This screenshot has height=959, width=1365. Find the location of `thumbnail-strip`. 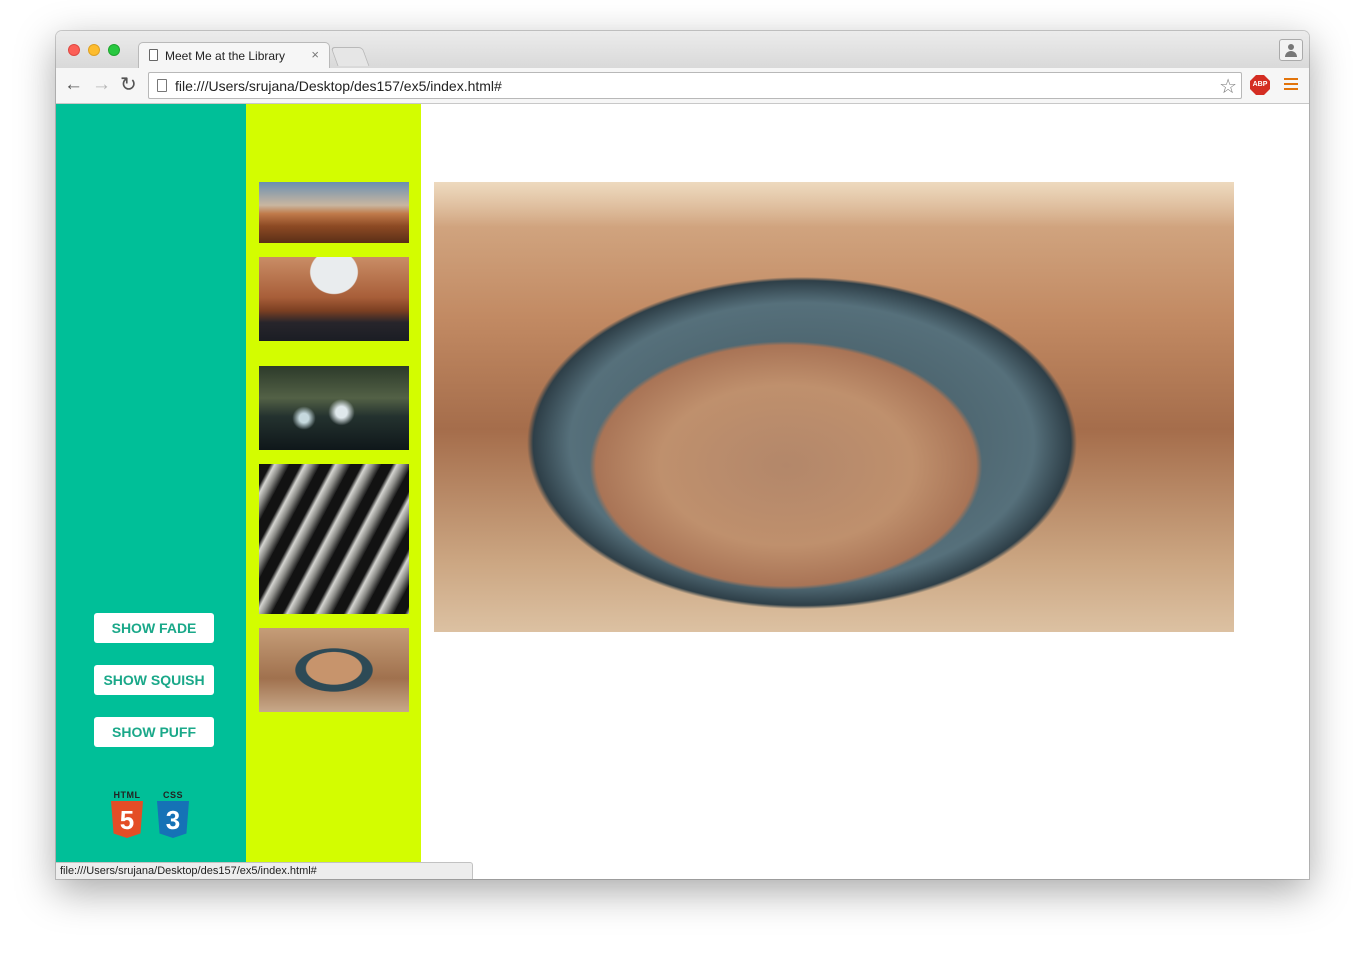

thumbnail-strip is located at coordinates (333, 491).